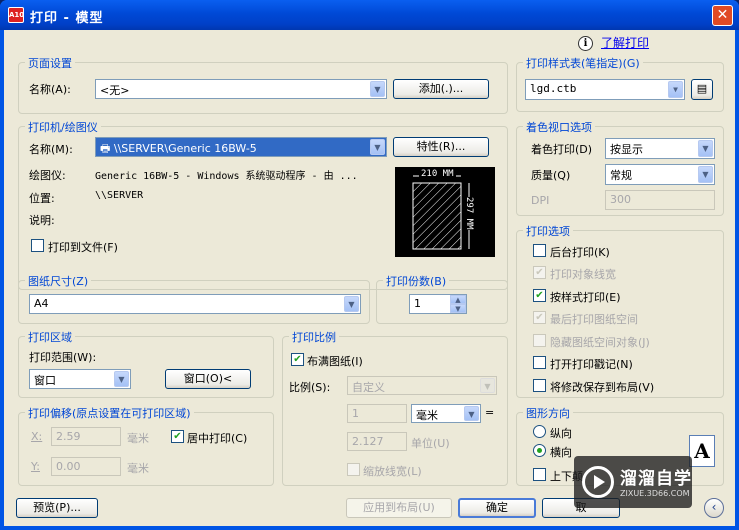  I want to click on shaded-viewport-group: 着色视口选项 着色打印(D) 按显示 ▼ 质量(Q) 常规 ▼ DPI 300, so click(620, 167).